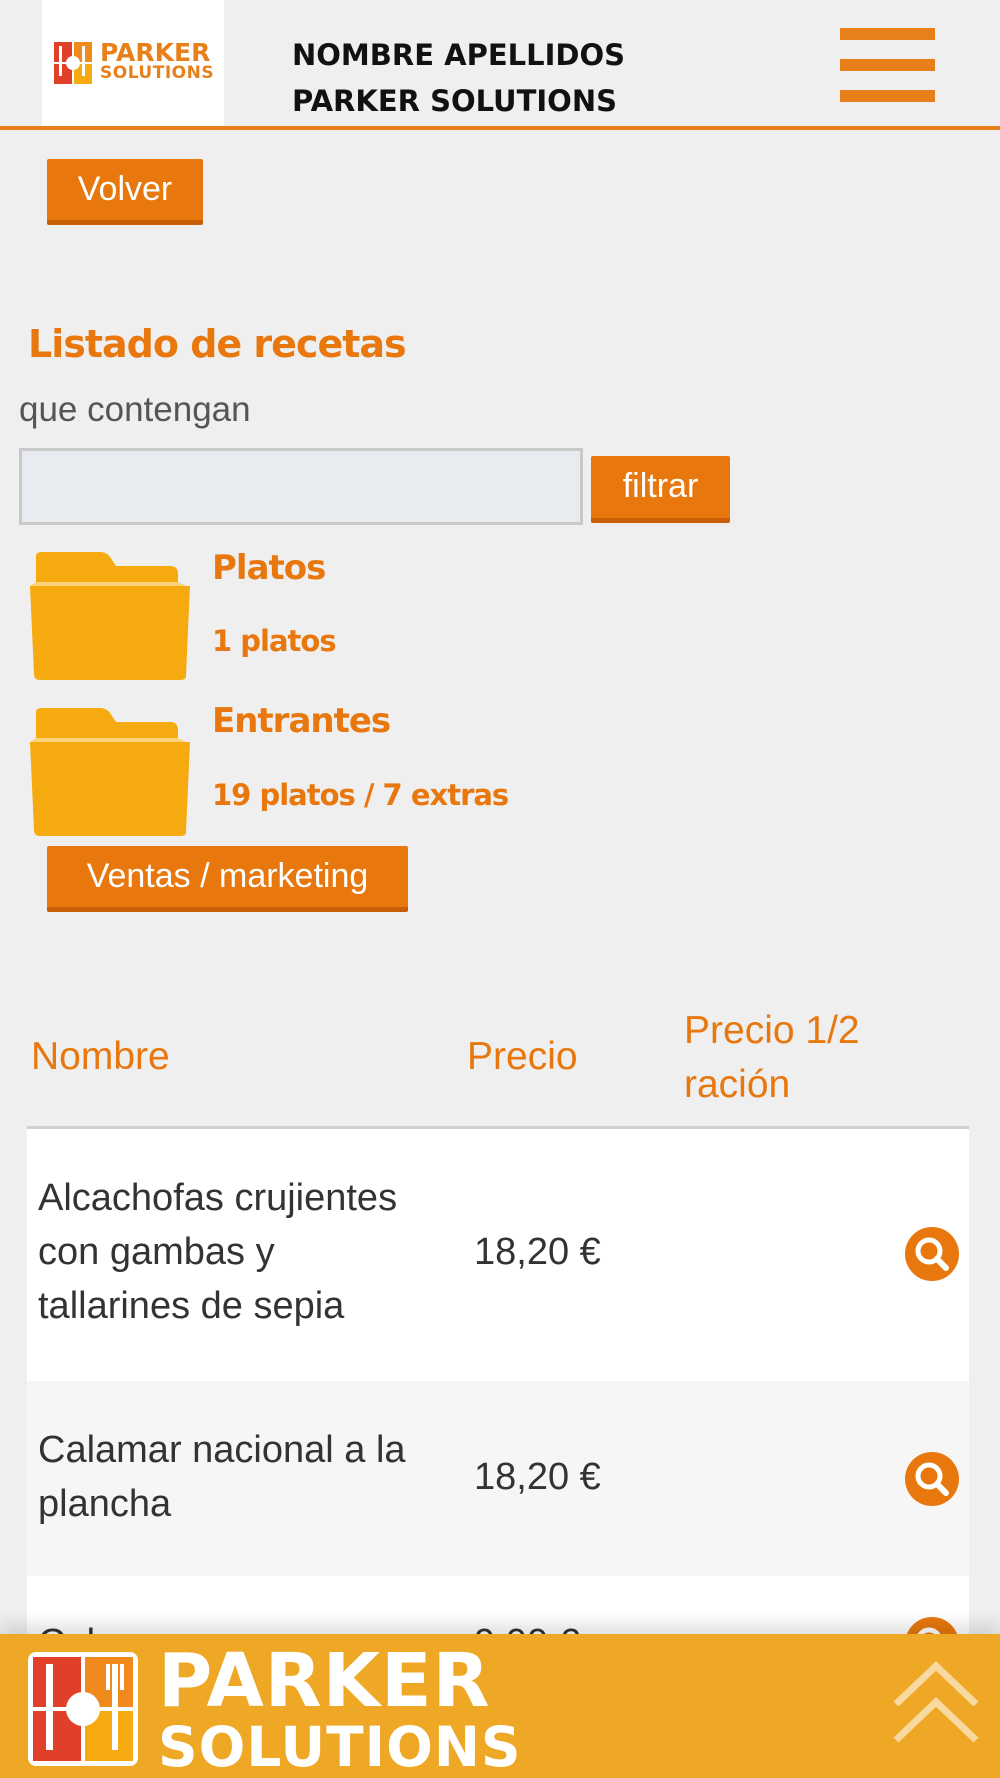  Describe the element at coordinates (269, 568) in the screenshot. I see `folder-title-platos: Platos` at that location.